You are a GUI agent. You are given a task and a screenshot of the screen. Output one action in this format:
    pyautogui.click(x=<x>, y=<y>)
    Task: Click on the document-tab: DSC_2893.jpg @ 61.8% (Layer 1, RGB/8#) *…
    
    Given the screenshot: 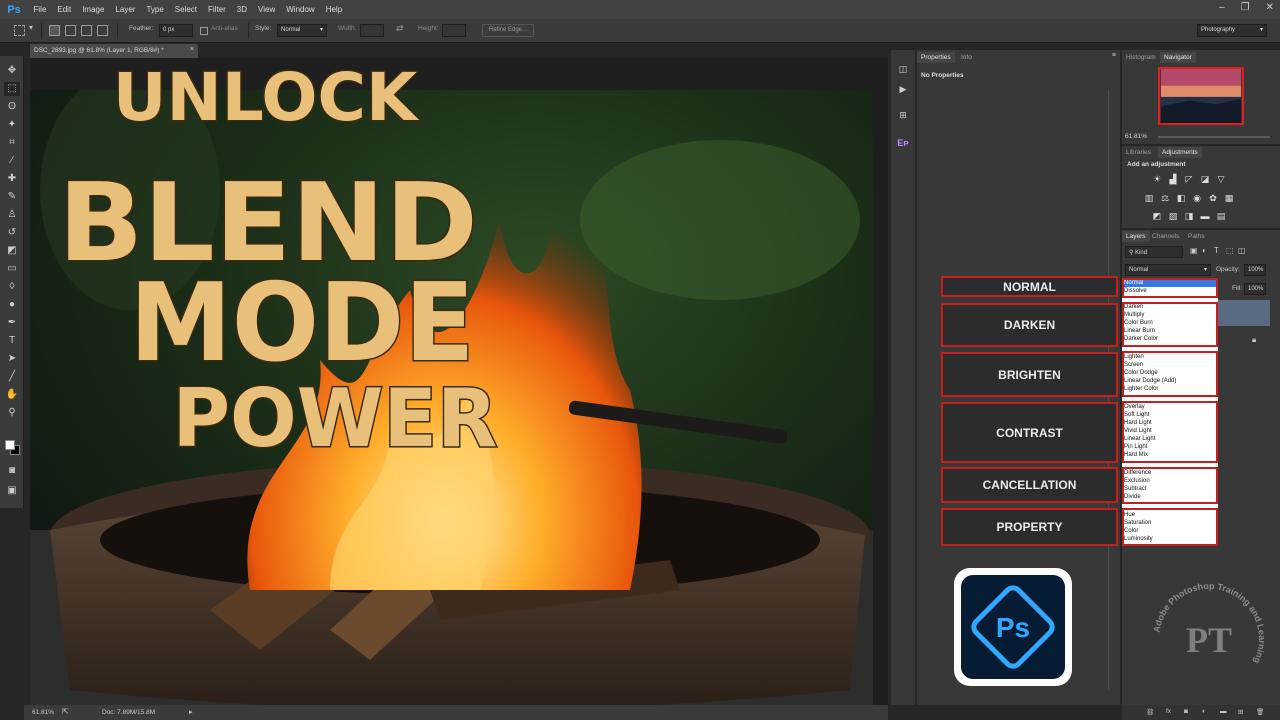 What is the action you would take?
    pyautogui.click(x=114, y=51)
    